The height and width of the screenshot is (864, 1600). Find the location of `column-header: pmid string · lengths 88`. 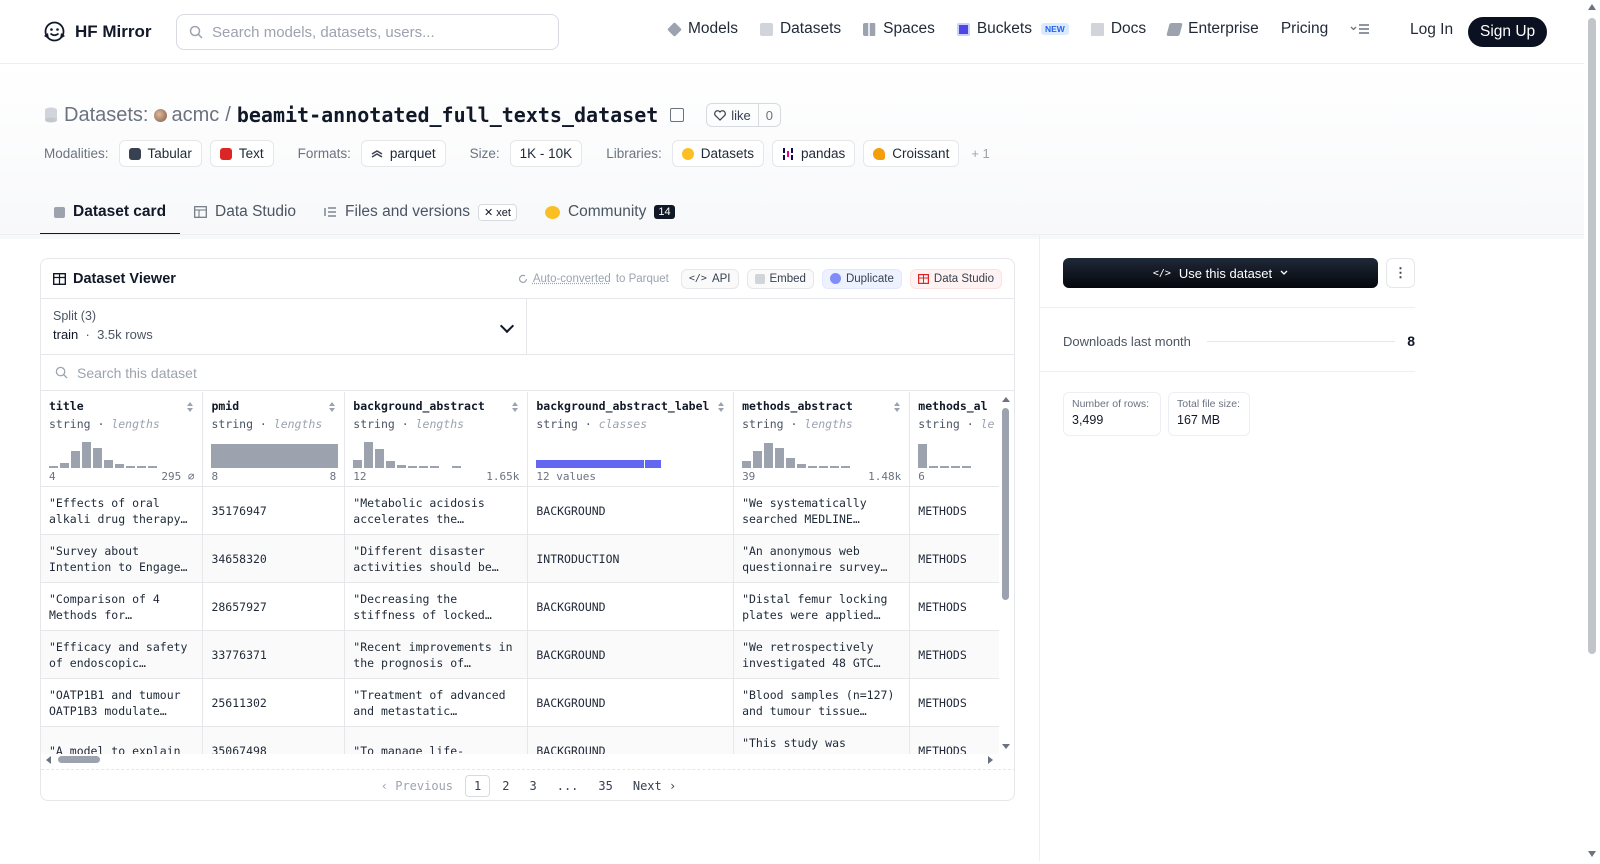

column-header: pmid string · lengths 88 is located at coordinates (274, 439).